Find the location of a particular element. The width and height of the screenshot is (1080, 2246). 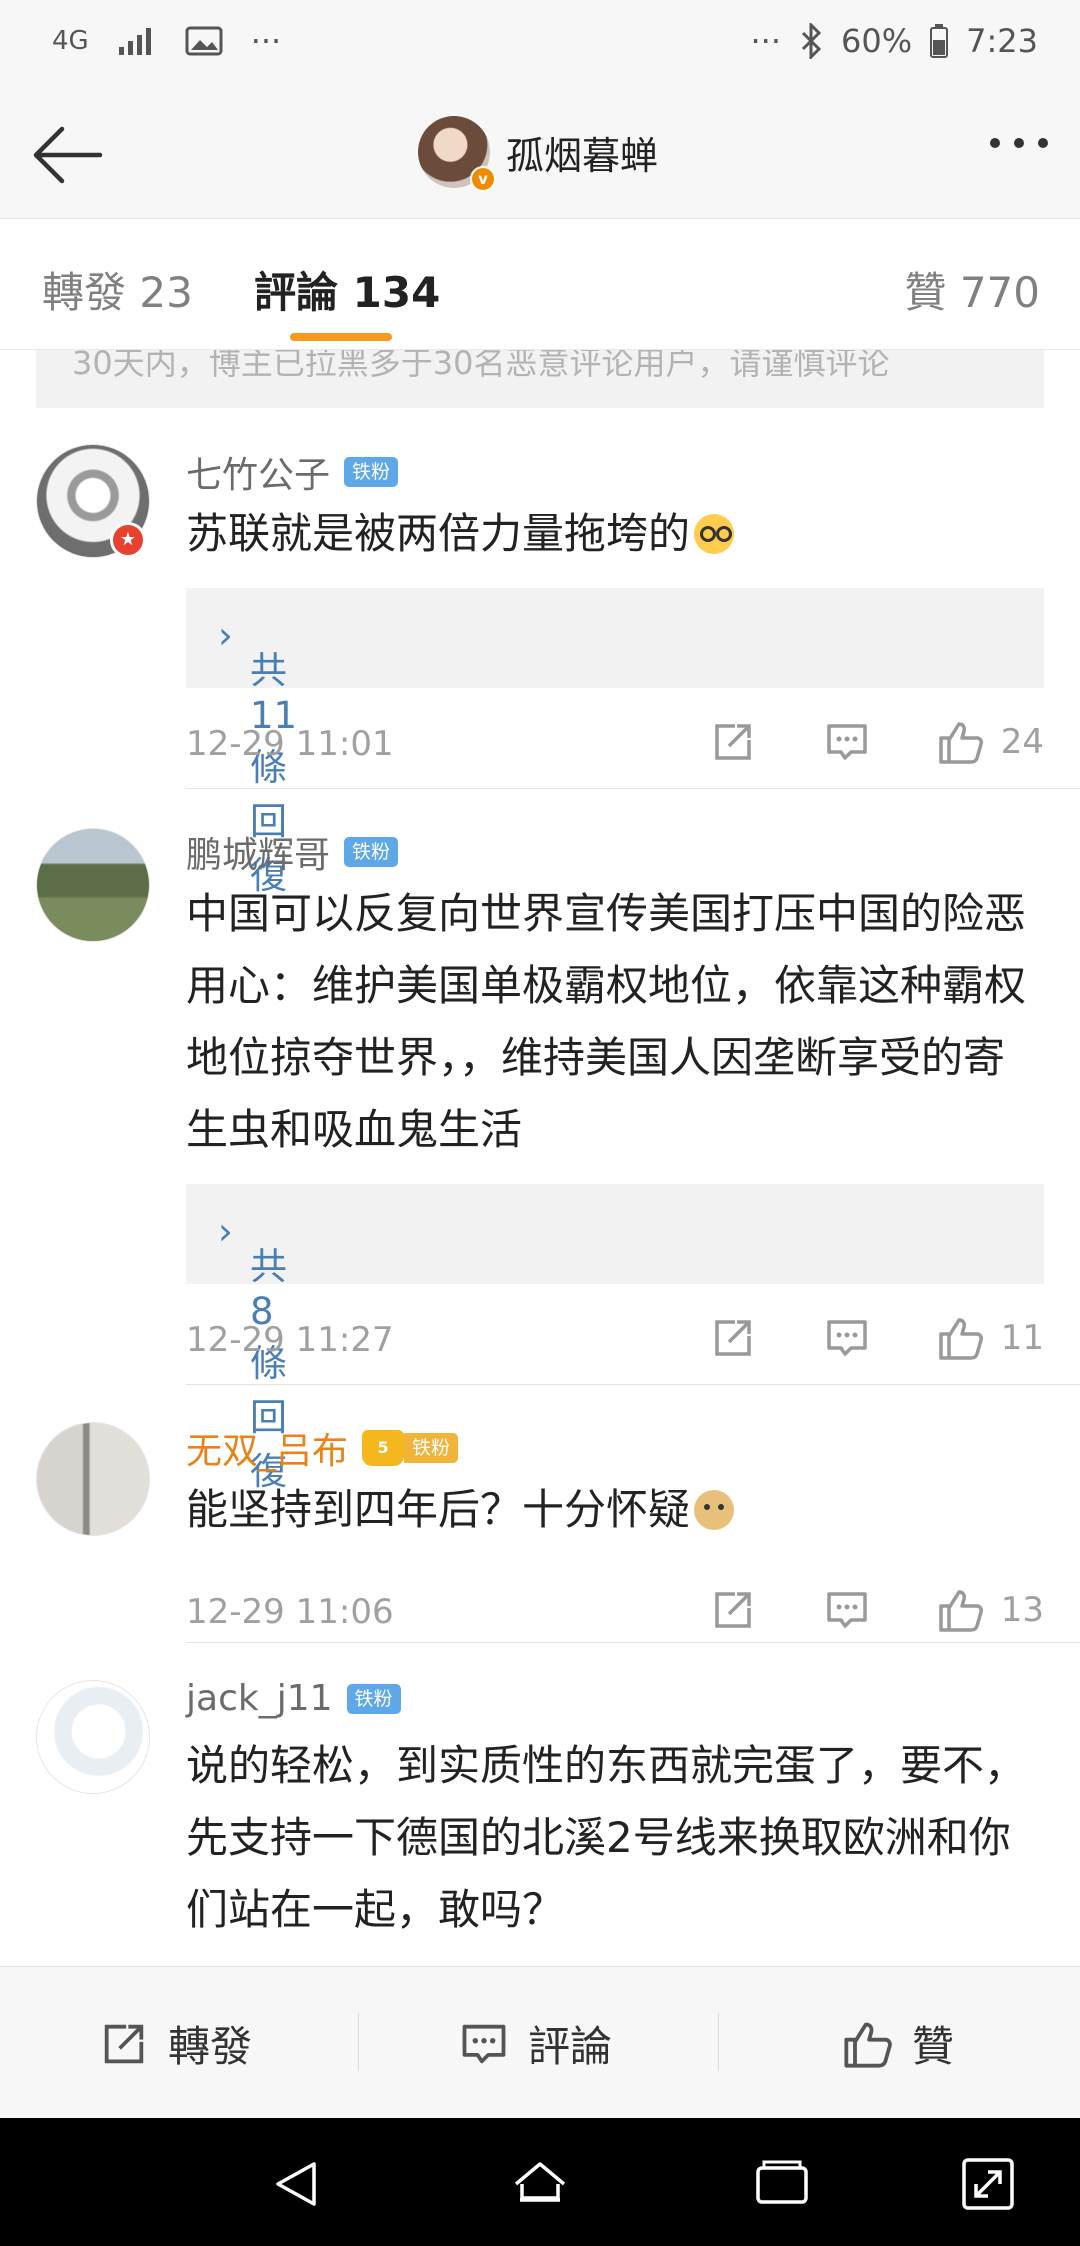

comment-body: 能坚持到四年后？十分怀疑 is located at coordinates (438, 1509).